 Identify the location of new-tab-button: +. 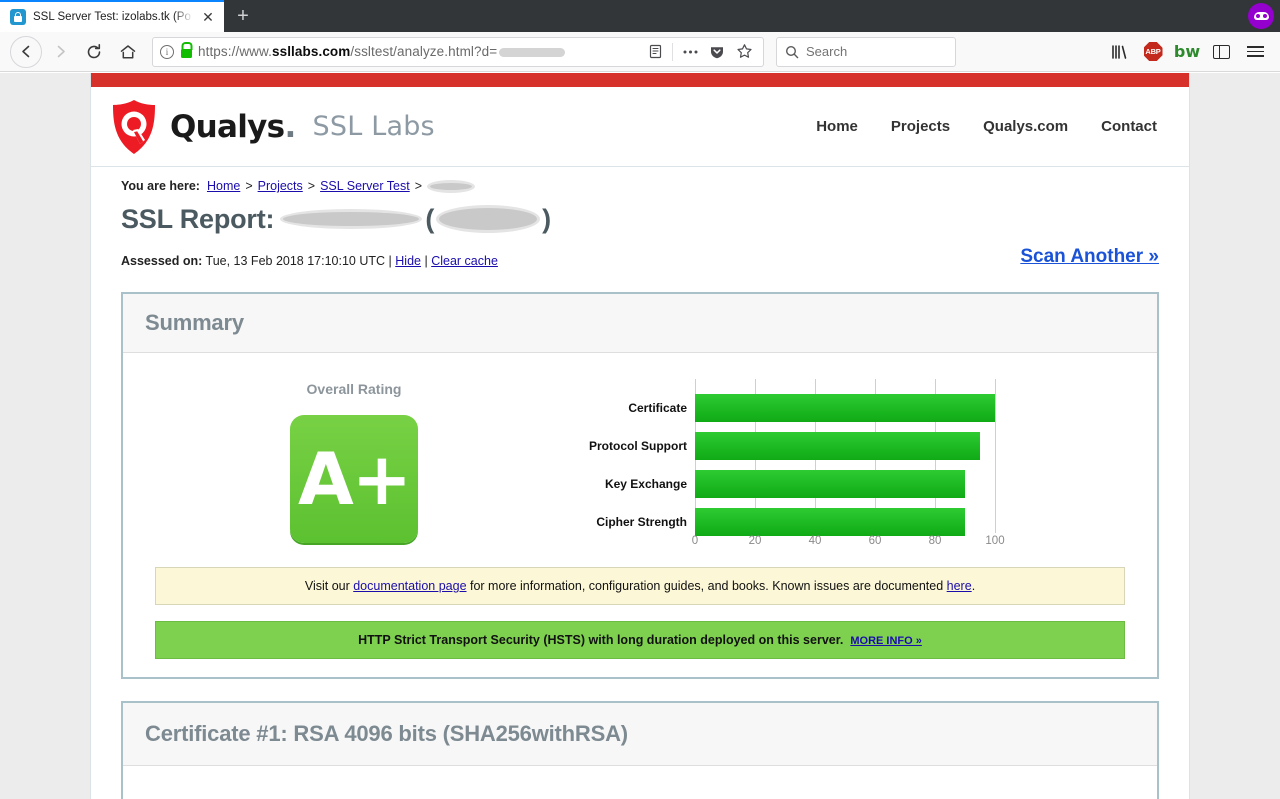
(243, 16).